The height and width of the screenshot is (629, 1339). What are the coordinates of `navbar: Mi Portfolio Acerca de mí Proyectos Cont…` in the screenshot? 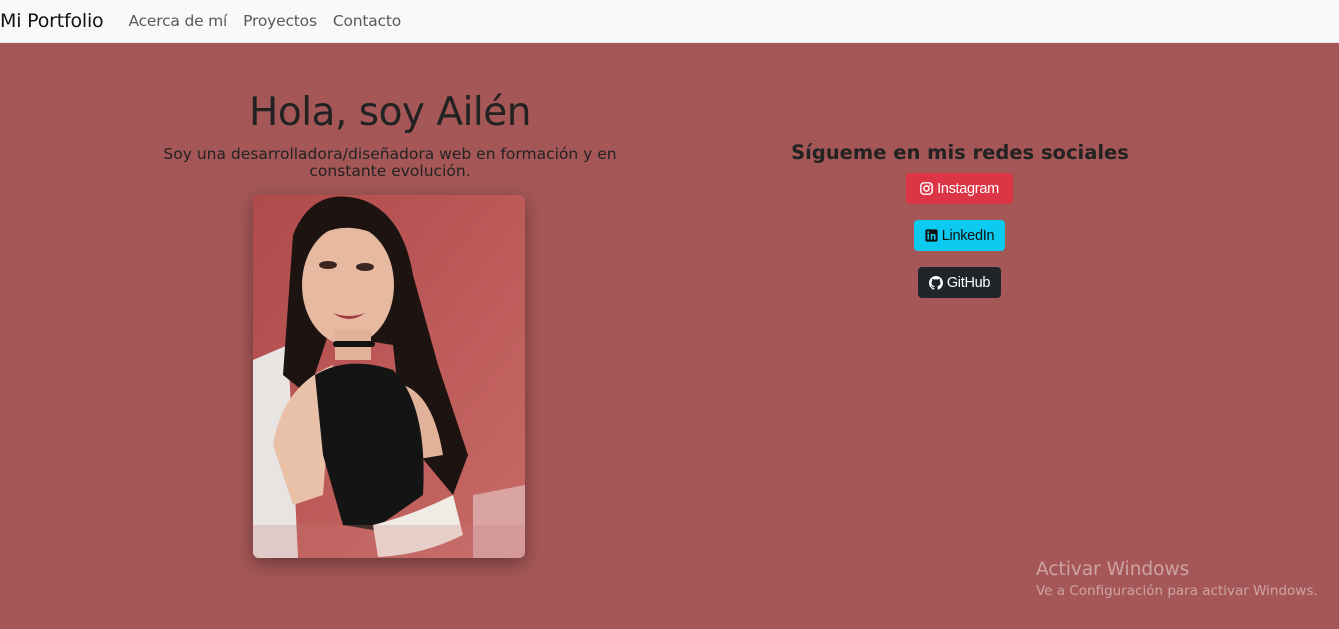 It's located at (669, 21).